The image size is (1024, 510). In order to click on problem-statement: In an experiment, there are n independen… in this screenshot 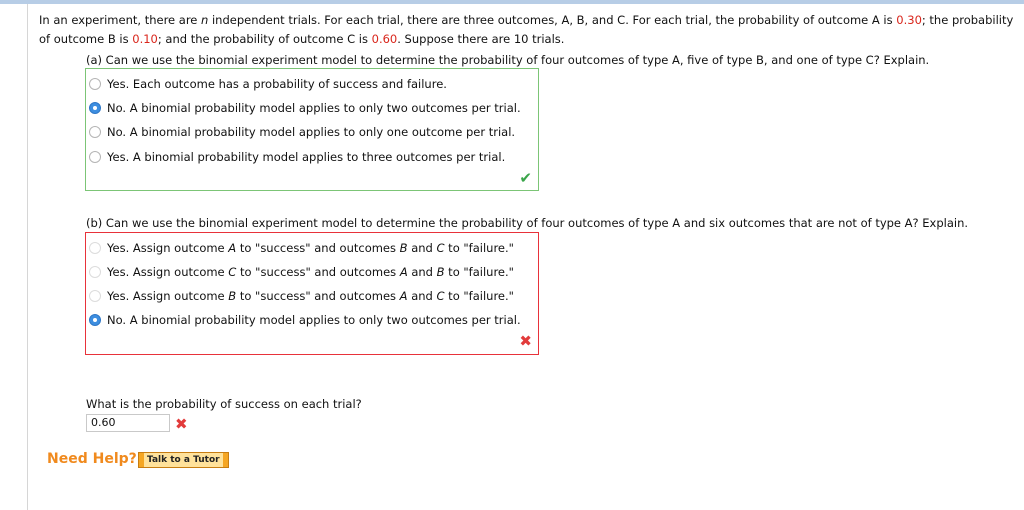, I will do `click(529, 30)`.